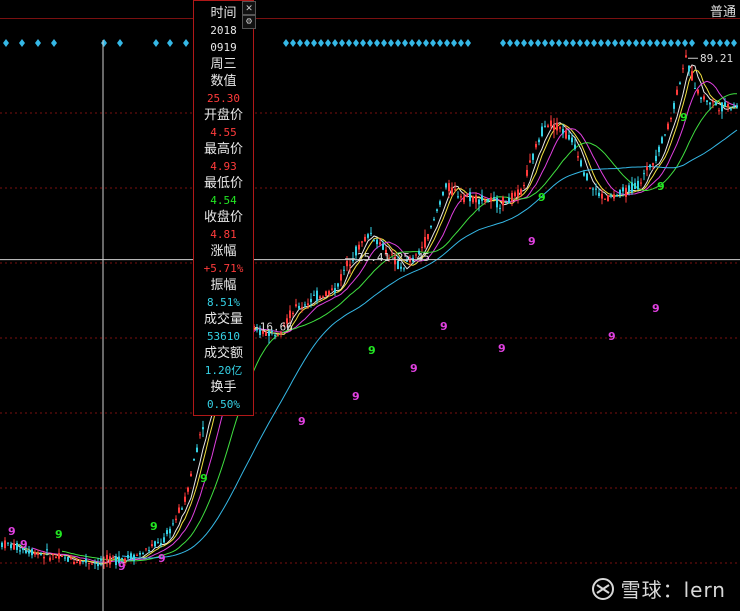 The width and height of the screenshot is (740, 611). What do you see at coordinates (223, 353) in the screenshot?
I see `panel-label: 成交额` at bounding box center [223, 353].